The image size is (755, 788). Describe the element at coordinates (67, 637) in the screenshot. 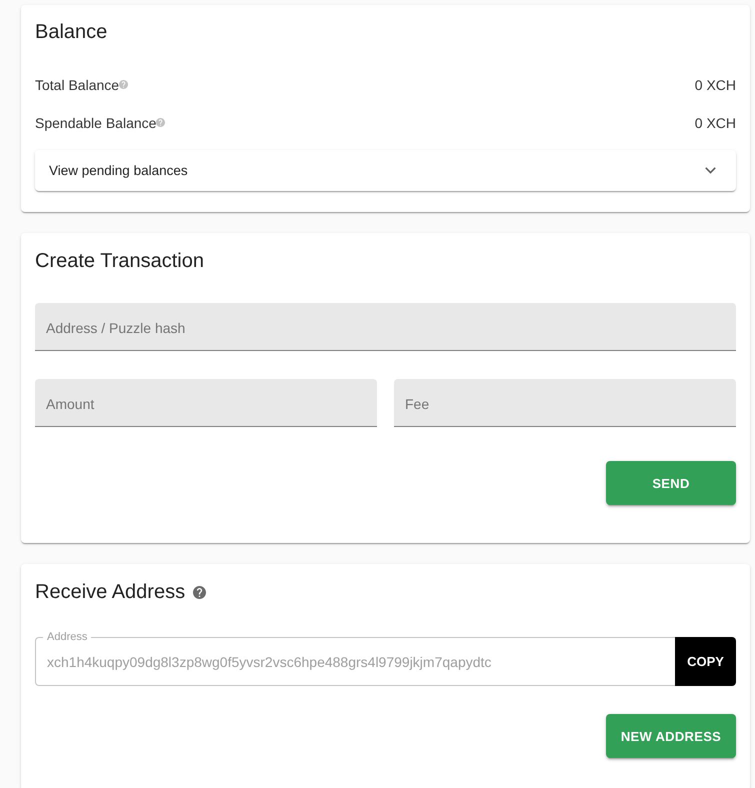

I see `field-label: Address` at that location.